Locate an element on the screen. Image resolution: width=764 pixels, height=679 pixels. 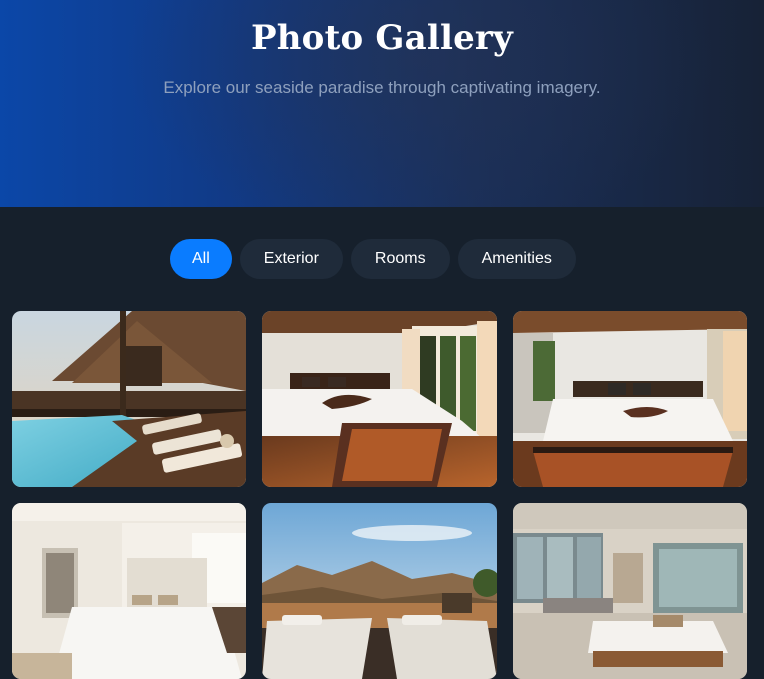
gallery-photo-modern-suite is located at coordinates (630, 591).